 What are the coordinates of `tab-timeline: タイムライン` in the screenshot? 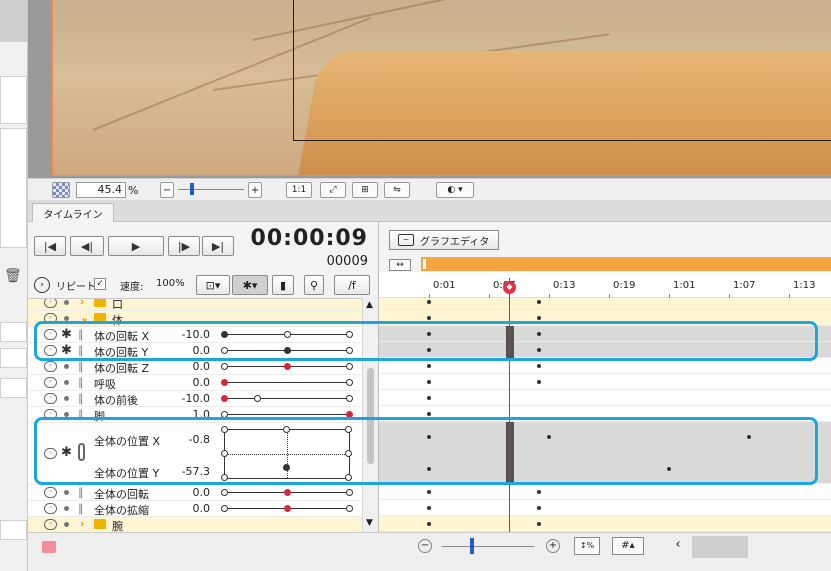 It's located at (73, 213).